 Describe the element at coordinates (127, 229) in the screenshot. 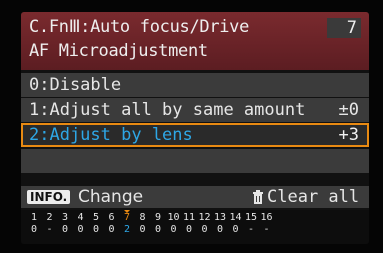

I see `cfn-value: 2` at that location.